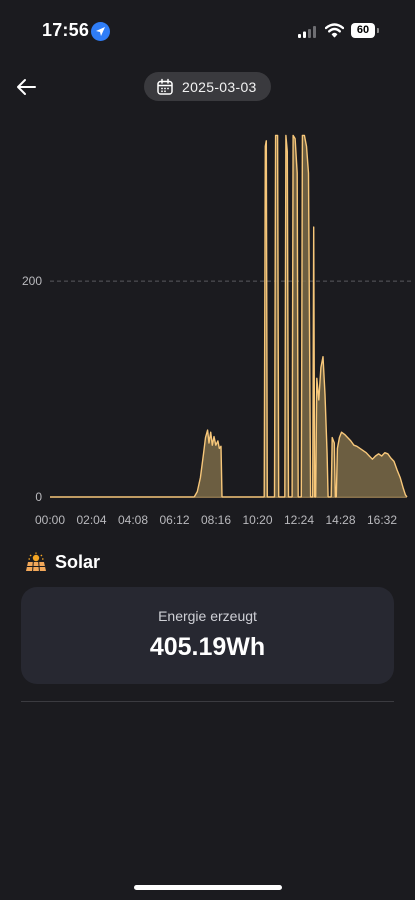 The image size is (415, 900). Describe the element at coordinates (208, 887) in the screenshot. I see `home-indicator` at that location.